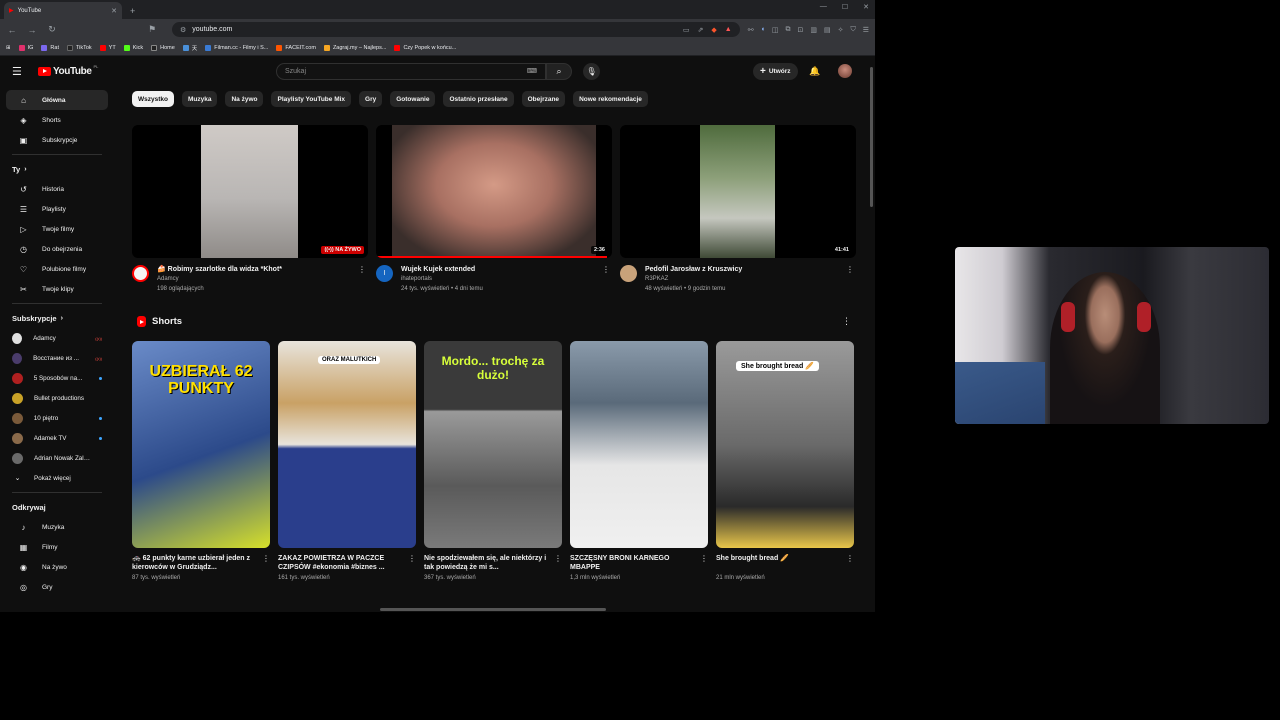 The image size is (1280, 720). I want to click on channel-name: ihateportals, so click(442, 279).